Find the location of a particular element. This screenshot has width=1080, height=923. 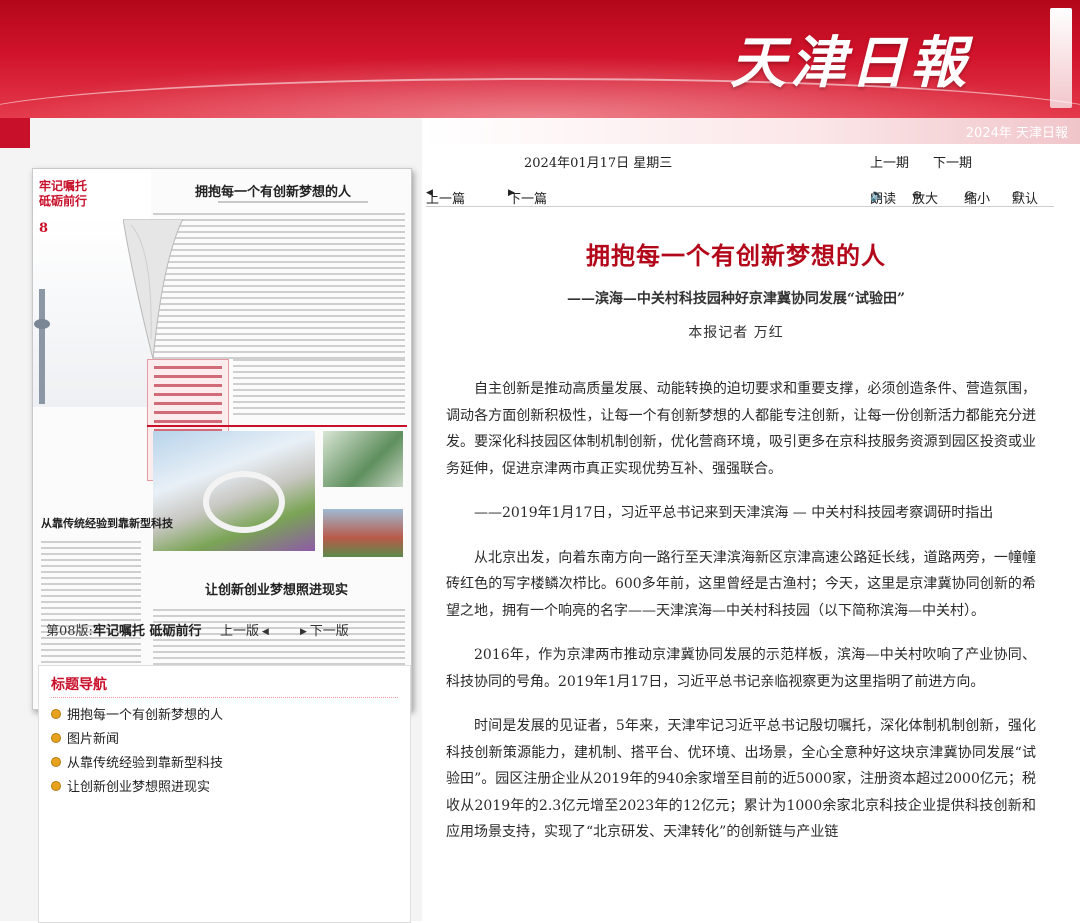

issue-date: 2024年01月17日 星期三 is located at coordinates (598, 163).